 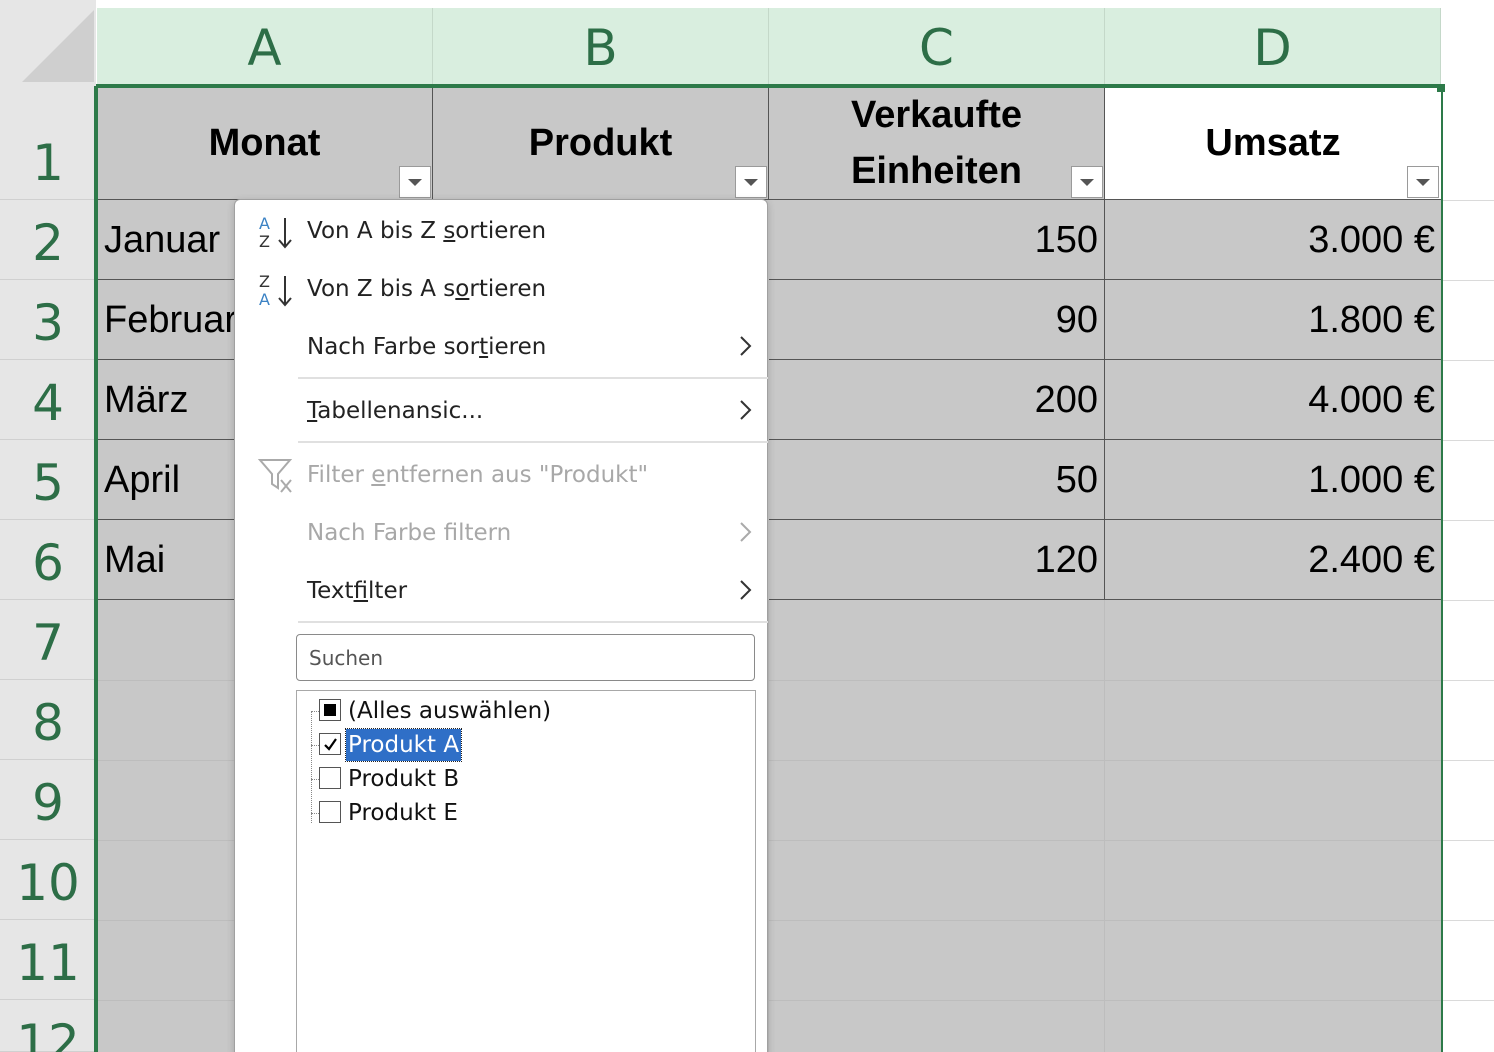 What do you see at coordinates (501, 590) in the screenshot?
I see `menu-text-filter: Textfilter` at bounding box center [501, 590].